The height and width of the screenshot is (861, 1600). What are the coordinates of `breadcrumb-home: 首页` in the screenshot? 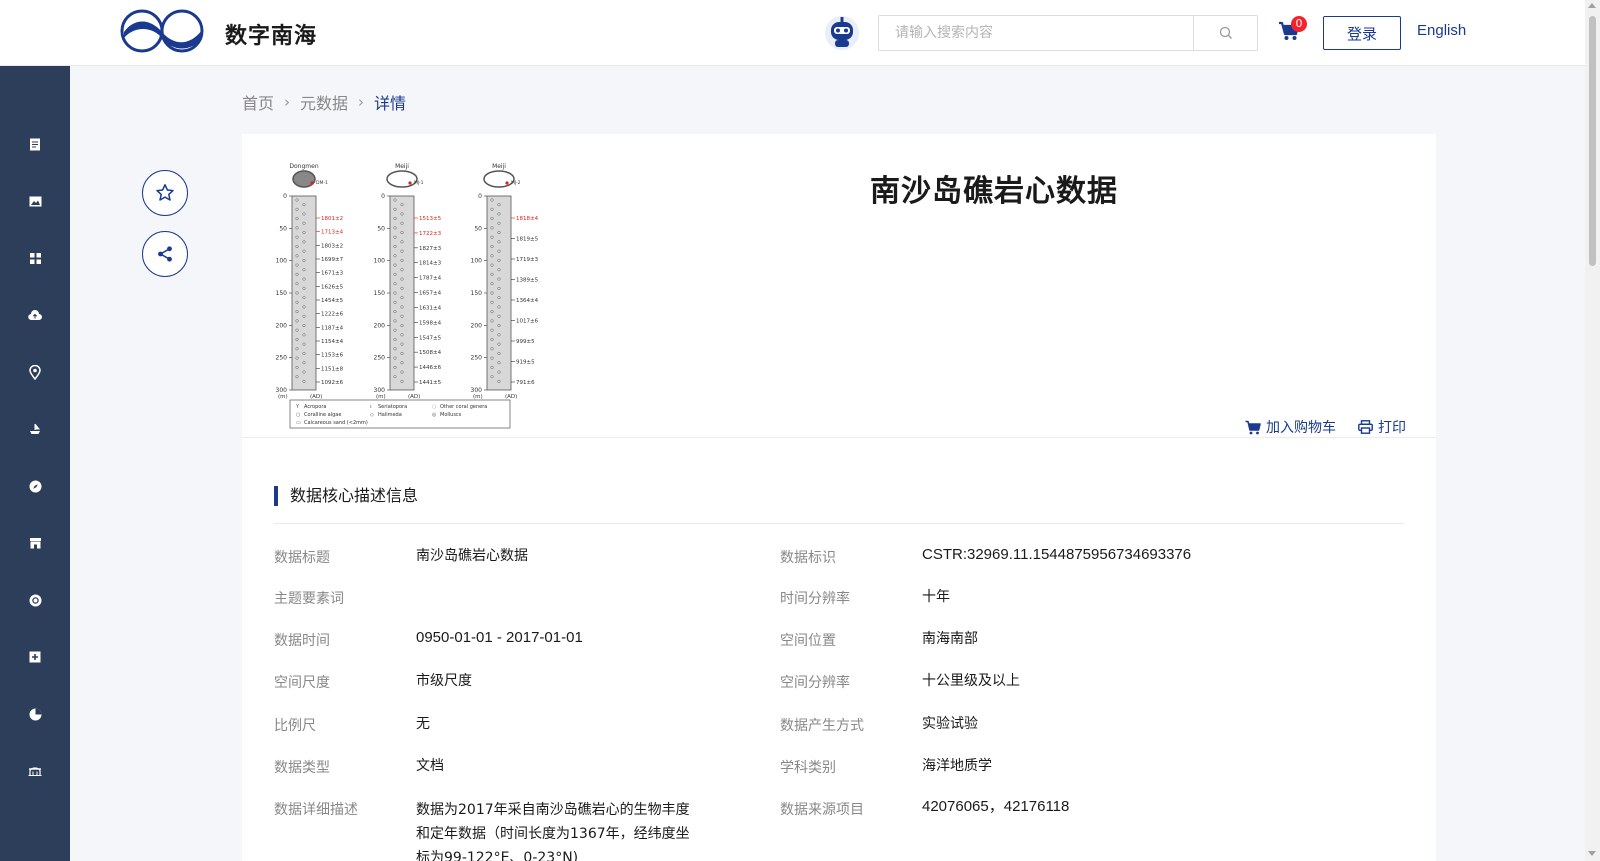 It's located at (258, 102).